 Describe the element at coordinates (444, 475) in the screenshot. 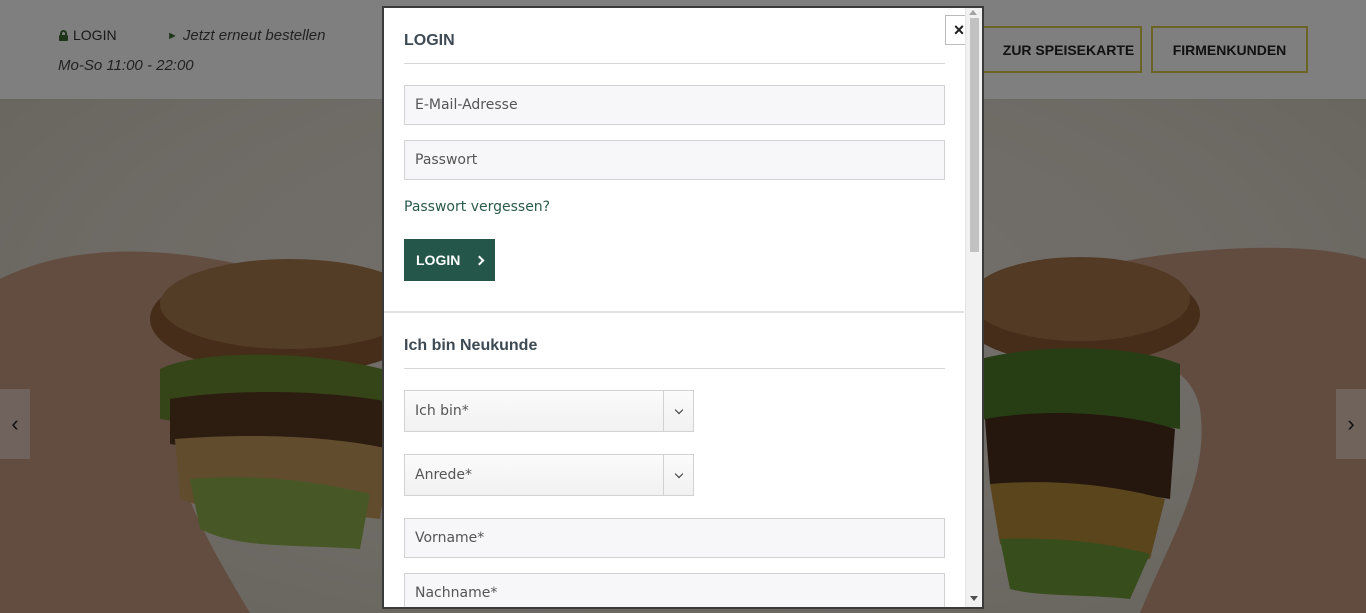

I see `salutation-value: Anrede*` at that location.